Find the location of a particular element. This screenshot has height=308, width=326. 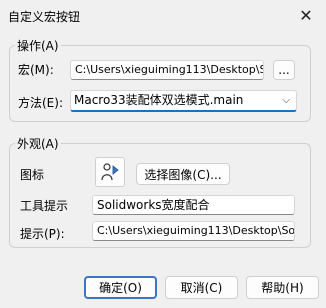

macro-icon-preview is located at coordinates (110, 172).